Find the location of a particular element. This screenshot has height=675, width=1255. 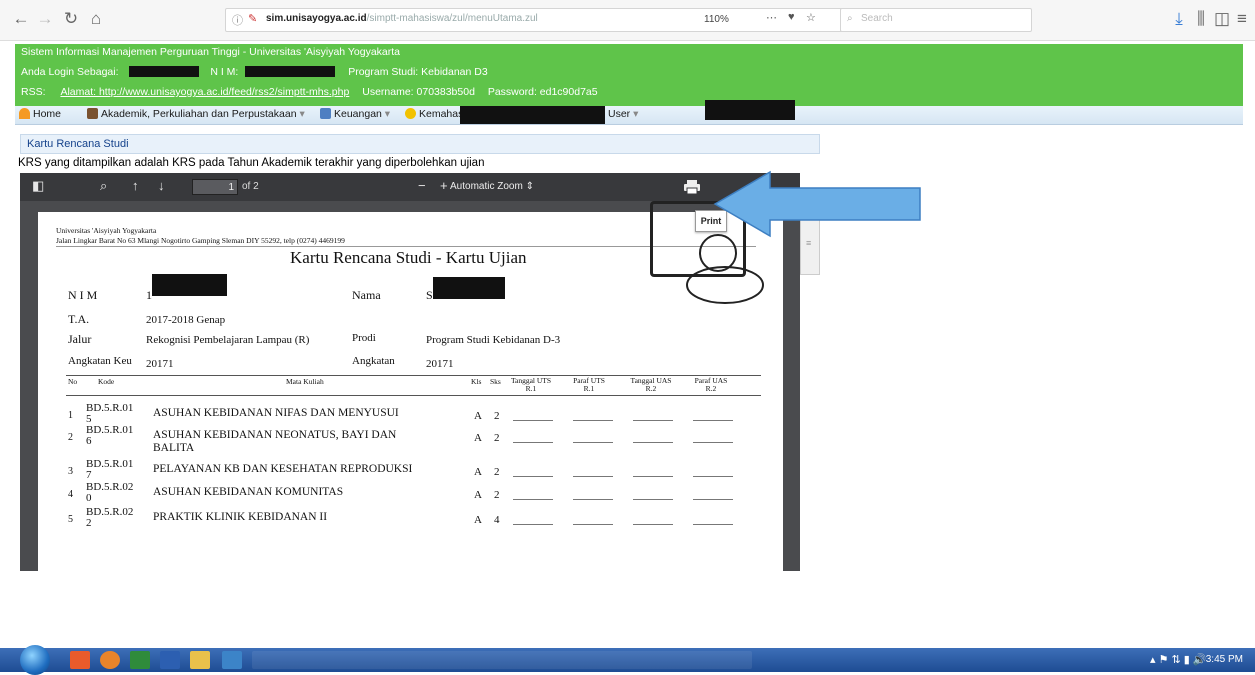

row-kode-suffix: 7 is located at coordinates (89, 475).